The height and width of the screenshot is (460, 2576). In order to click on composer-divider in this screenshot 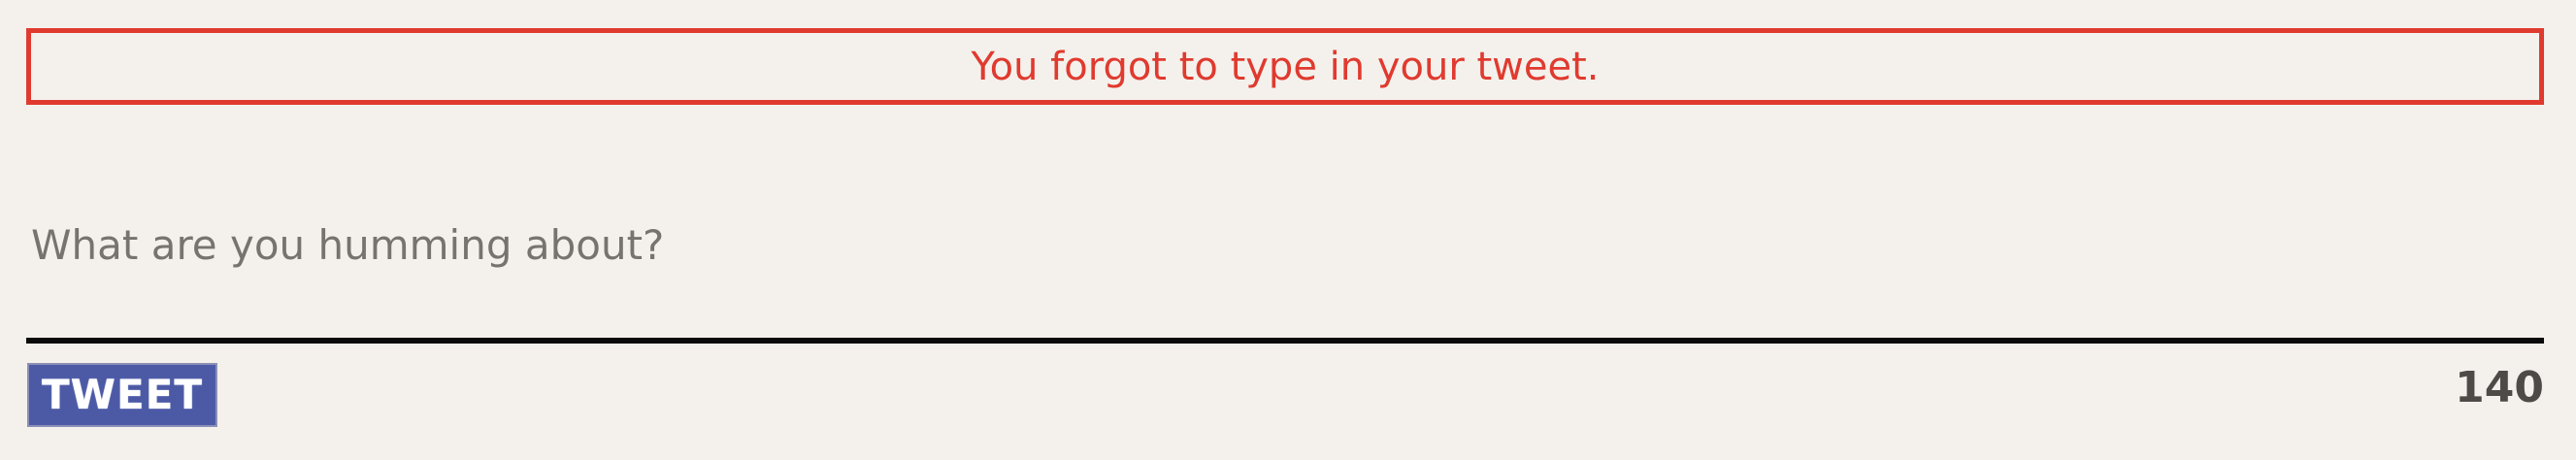, I will do `click(1285, 341)`.